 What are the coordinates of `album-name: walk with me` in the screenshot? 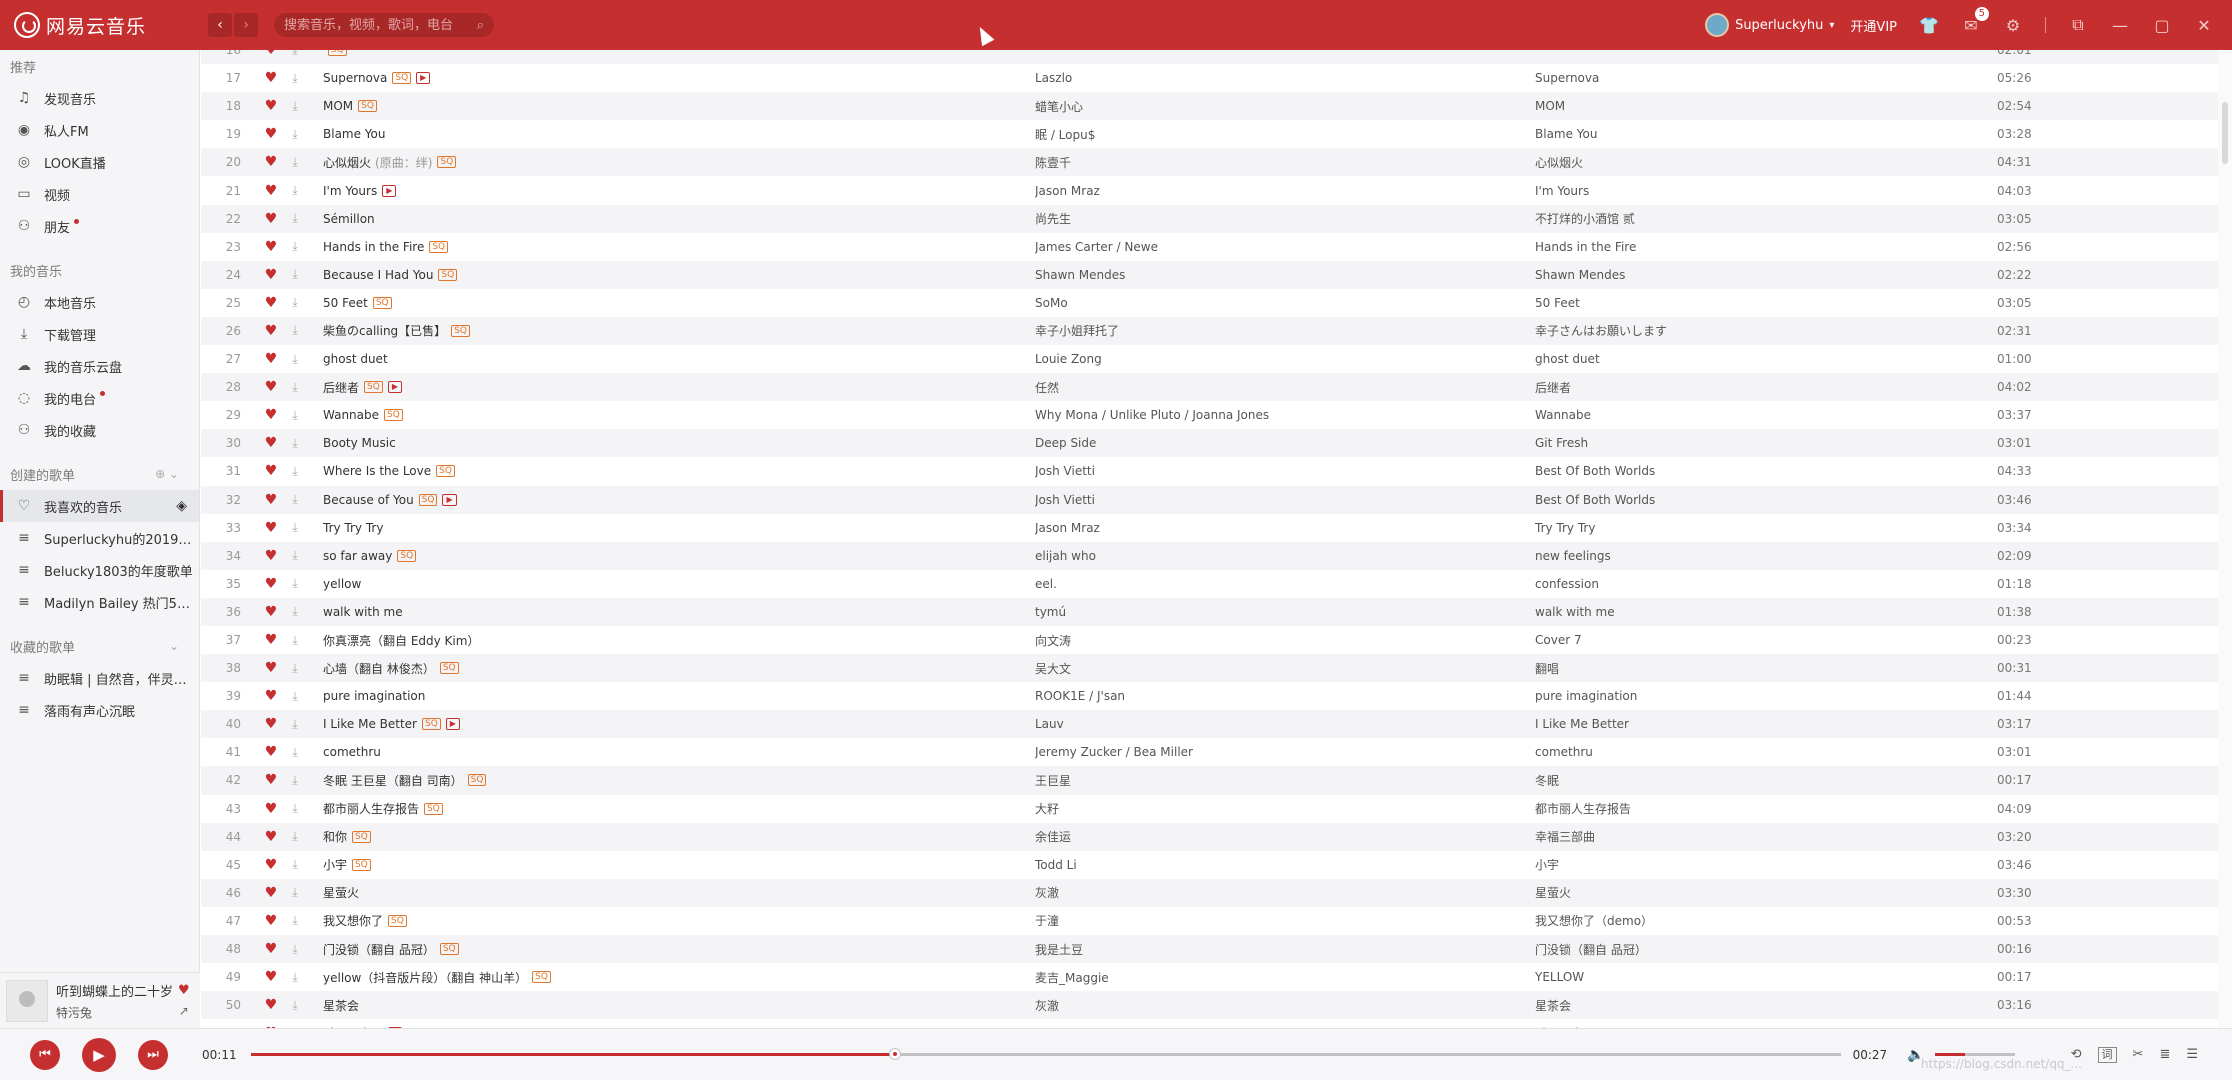 It's located at (1766, 612).